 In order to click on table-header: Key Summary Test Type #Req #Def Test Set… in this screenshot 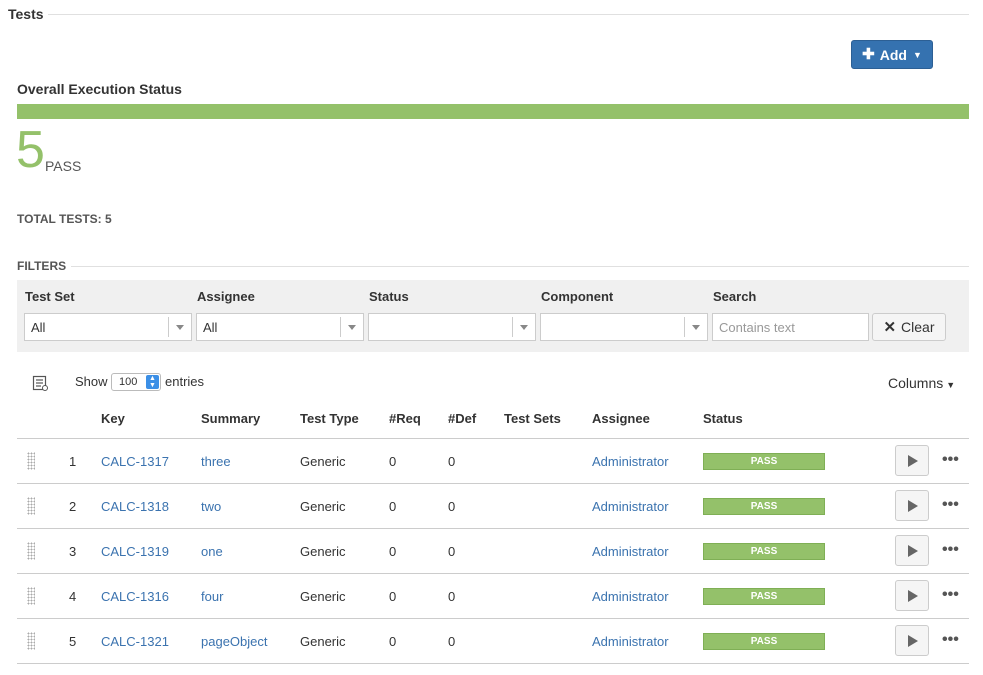, I will do `click(493, 424)`.